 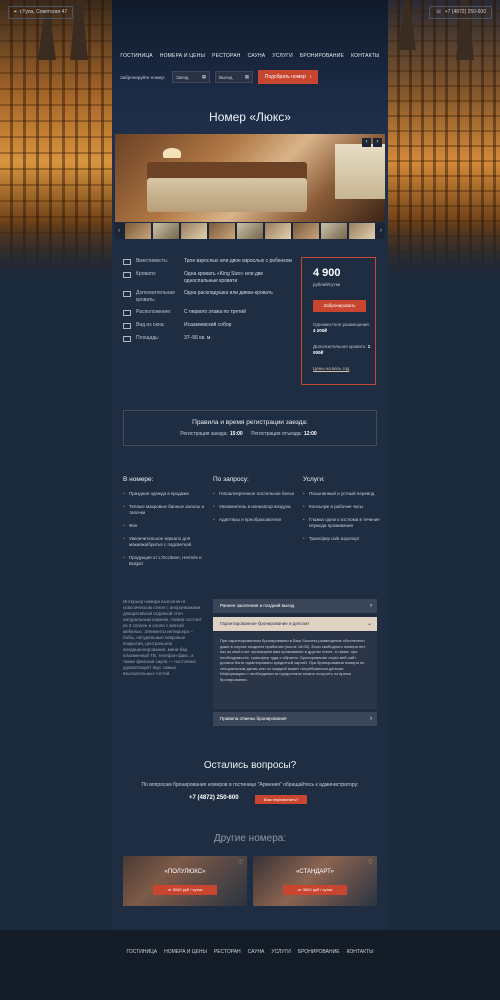 What do you see at coordinates (314, 479) in the screenshot?
I see `section-heading: Услуги:` at bounding box center [314, 479].